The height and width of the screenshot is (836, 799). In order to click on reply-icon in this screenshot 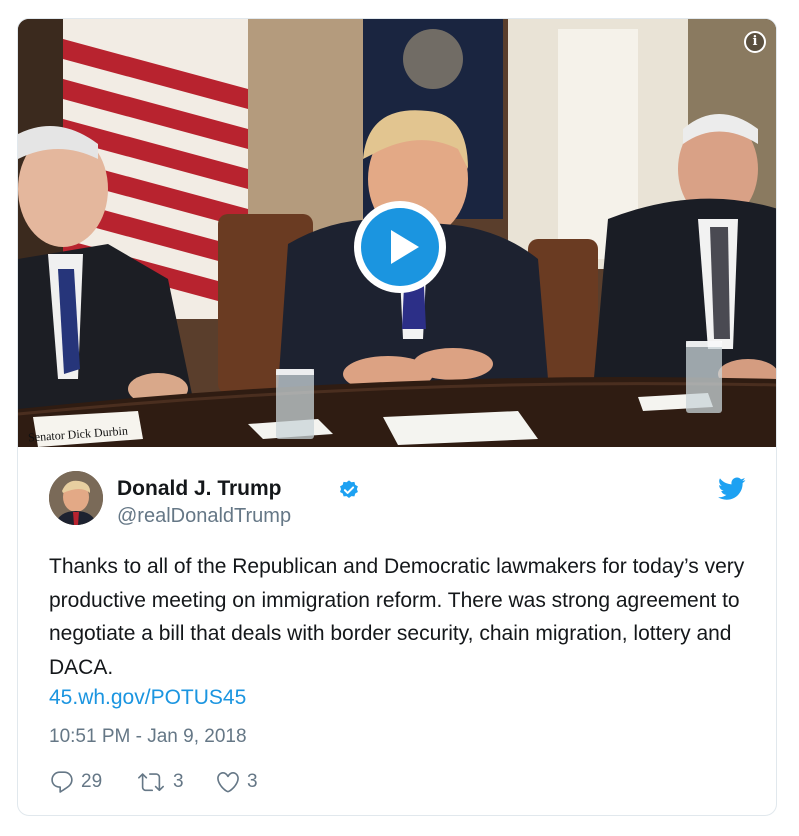, I will do `click(62, 782)`.